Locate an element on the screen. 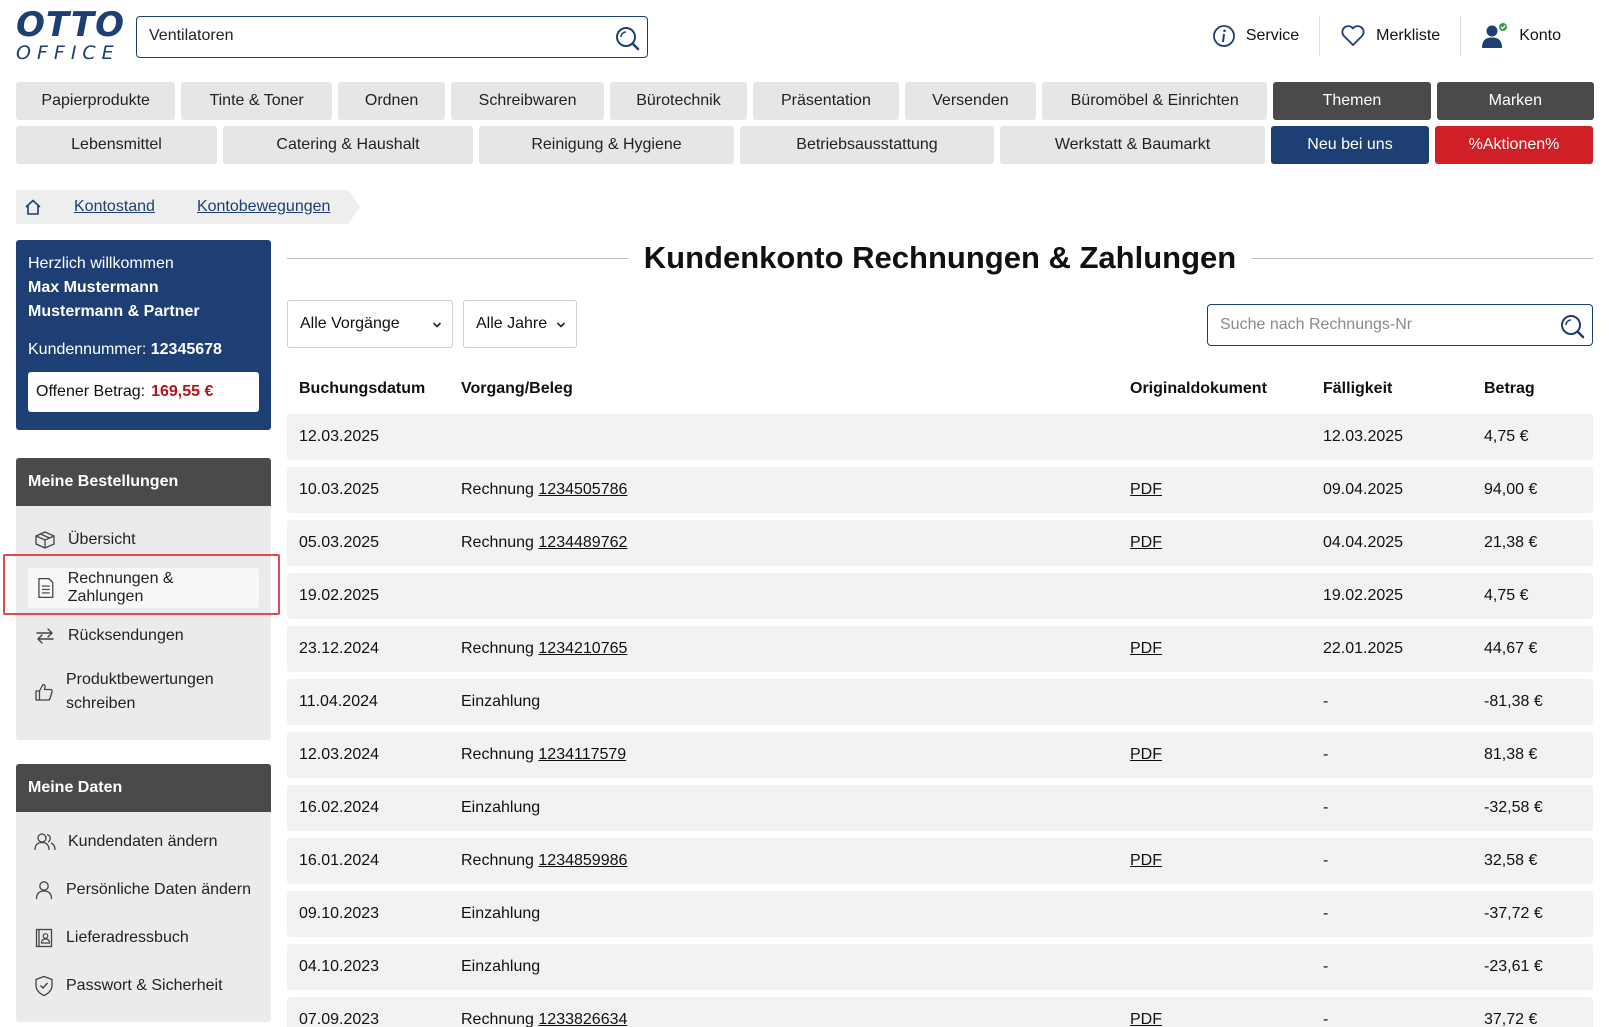 This screenshot has height=1027, width=1609. sidebar-item-passwort-sicherheit: Passwort & Sicherheit is located at coordinates (143, 986).